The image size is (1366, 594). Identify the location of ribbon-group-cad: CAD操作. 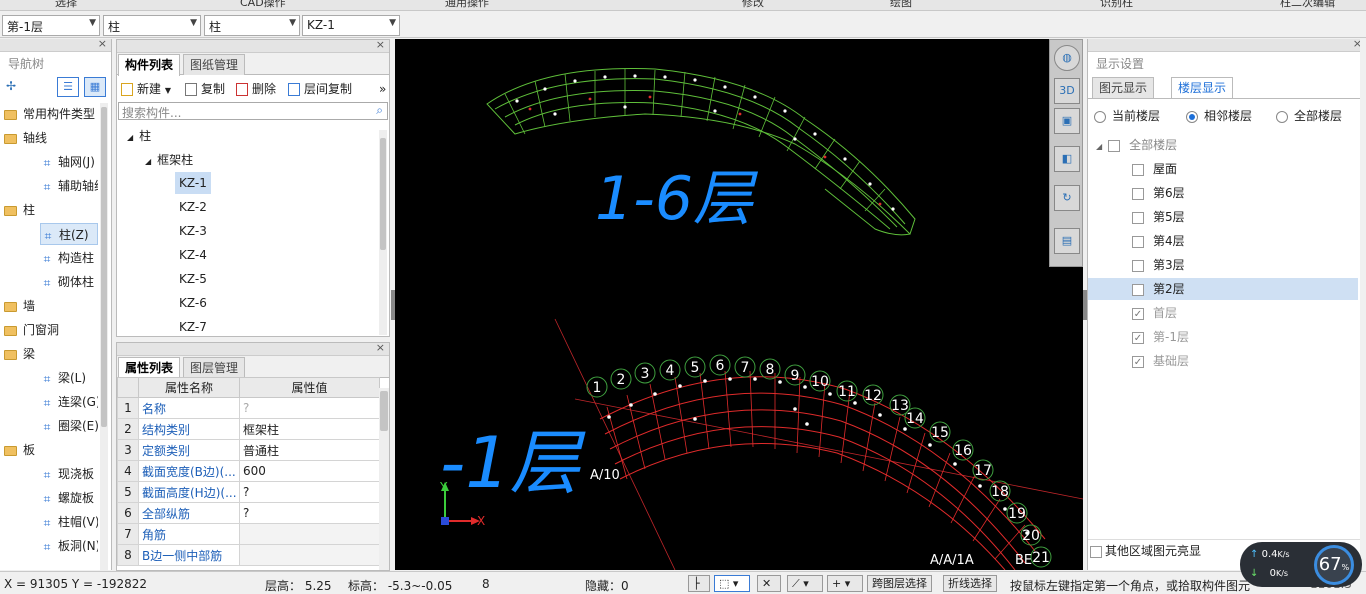
(263, 5).